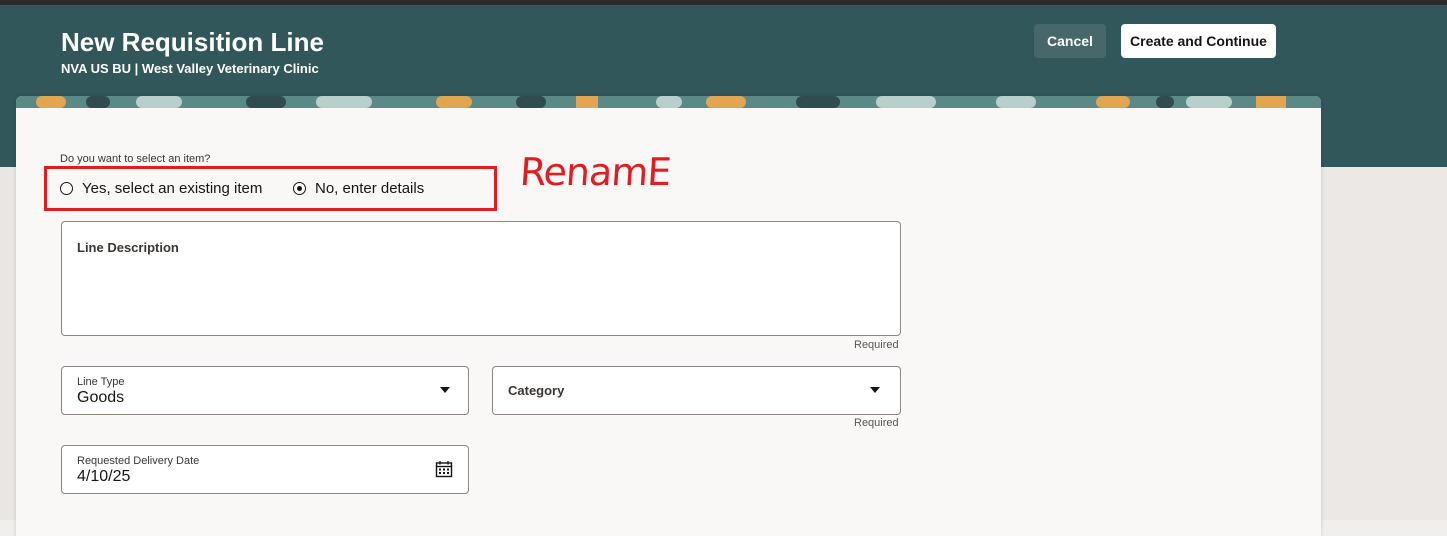 This screenshot has width=1447, height=536. I want to click on line-type-select: Line Type Goods, so click(265, 390).